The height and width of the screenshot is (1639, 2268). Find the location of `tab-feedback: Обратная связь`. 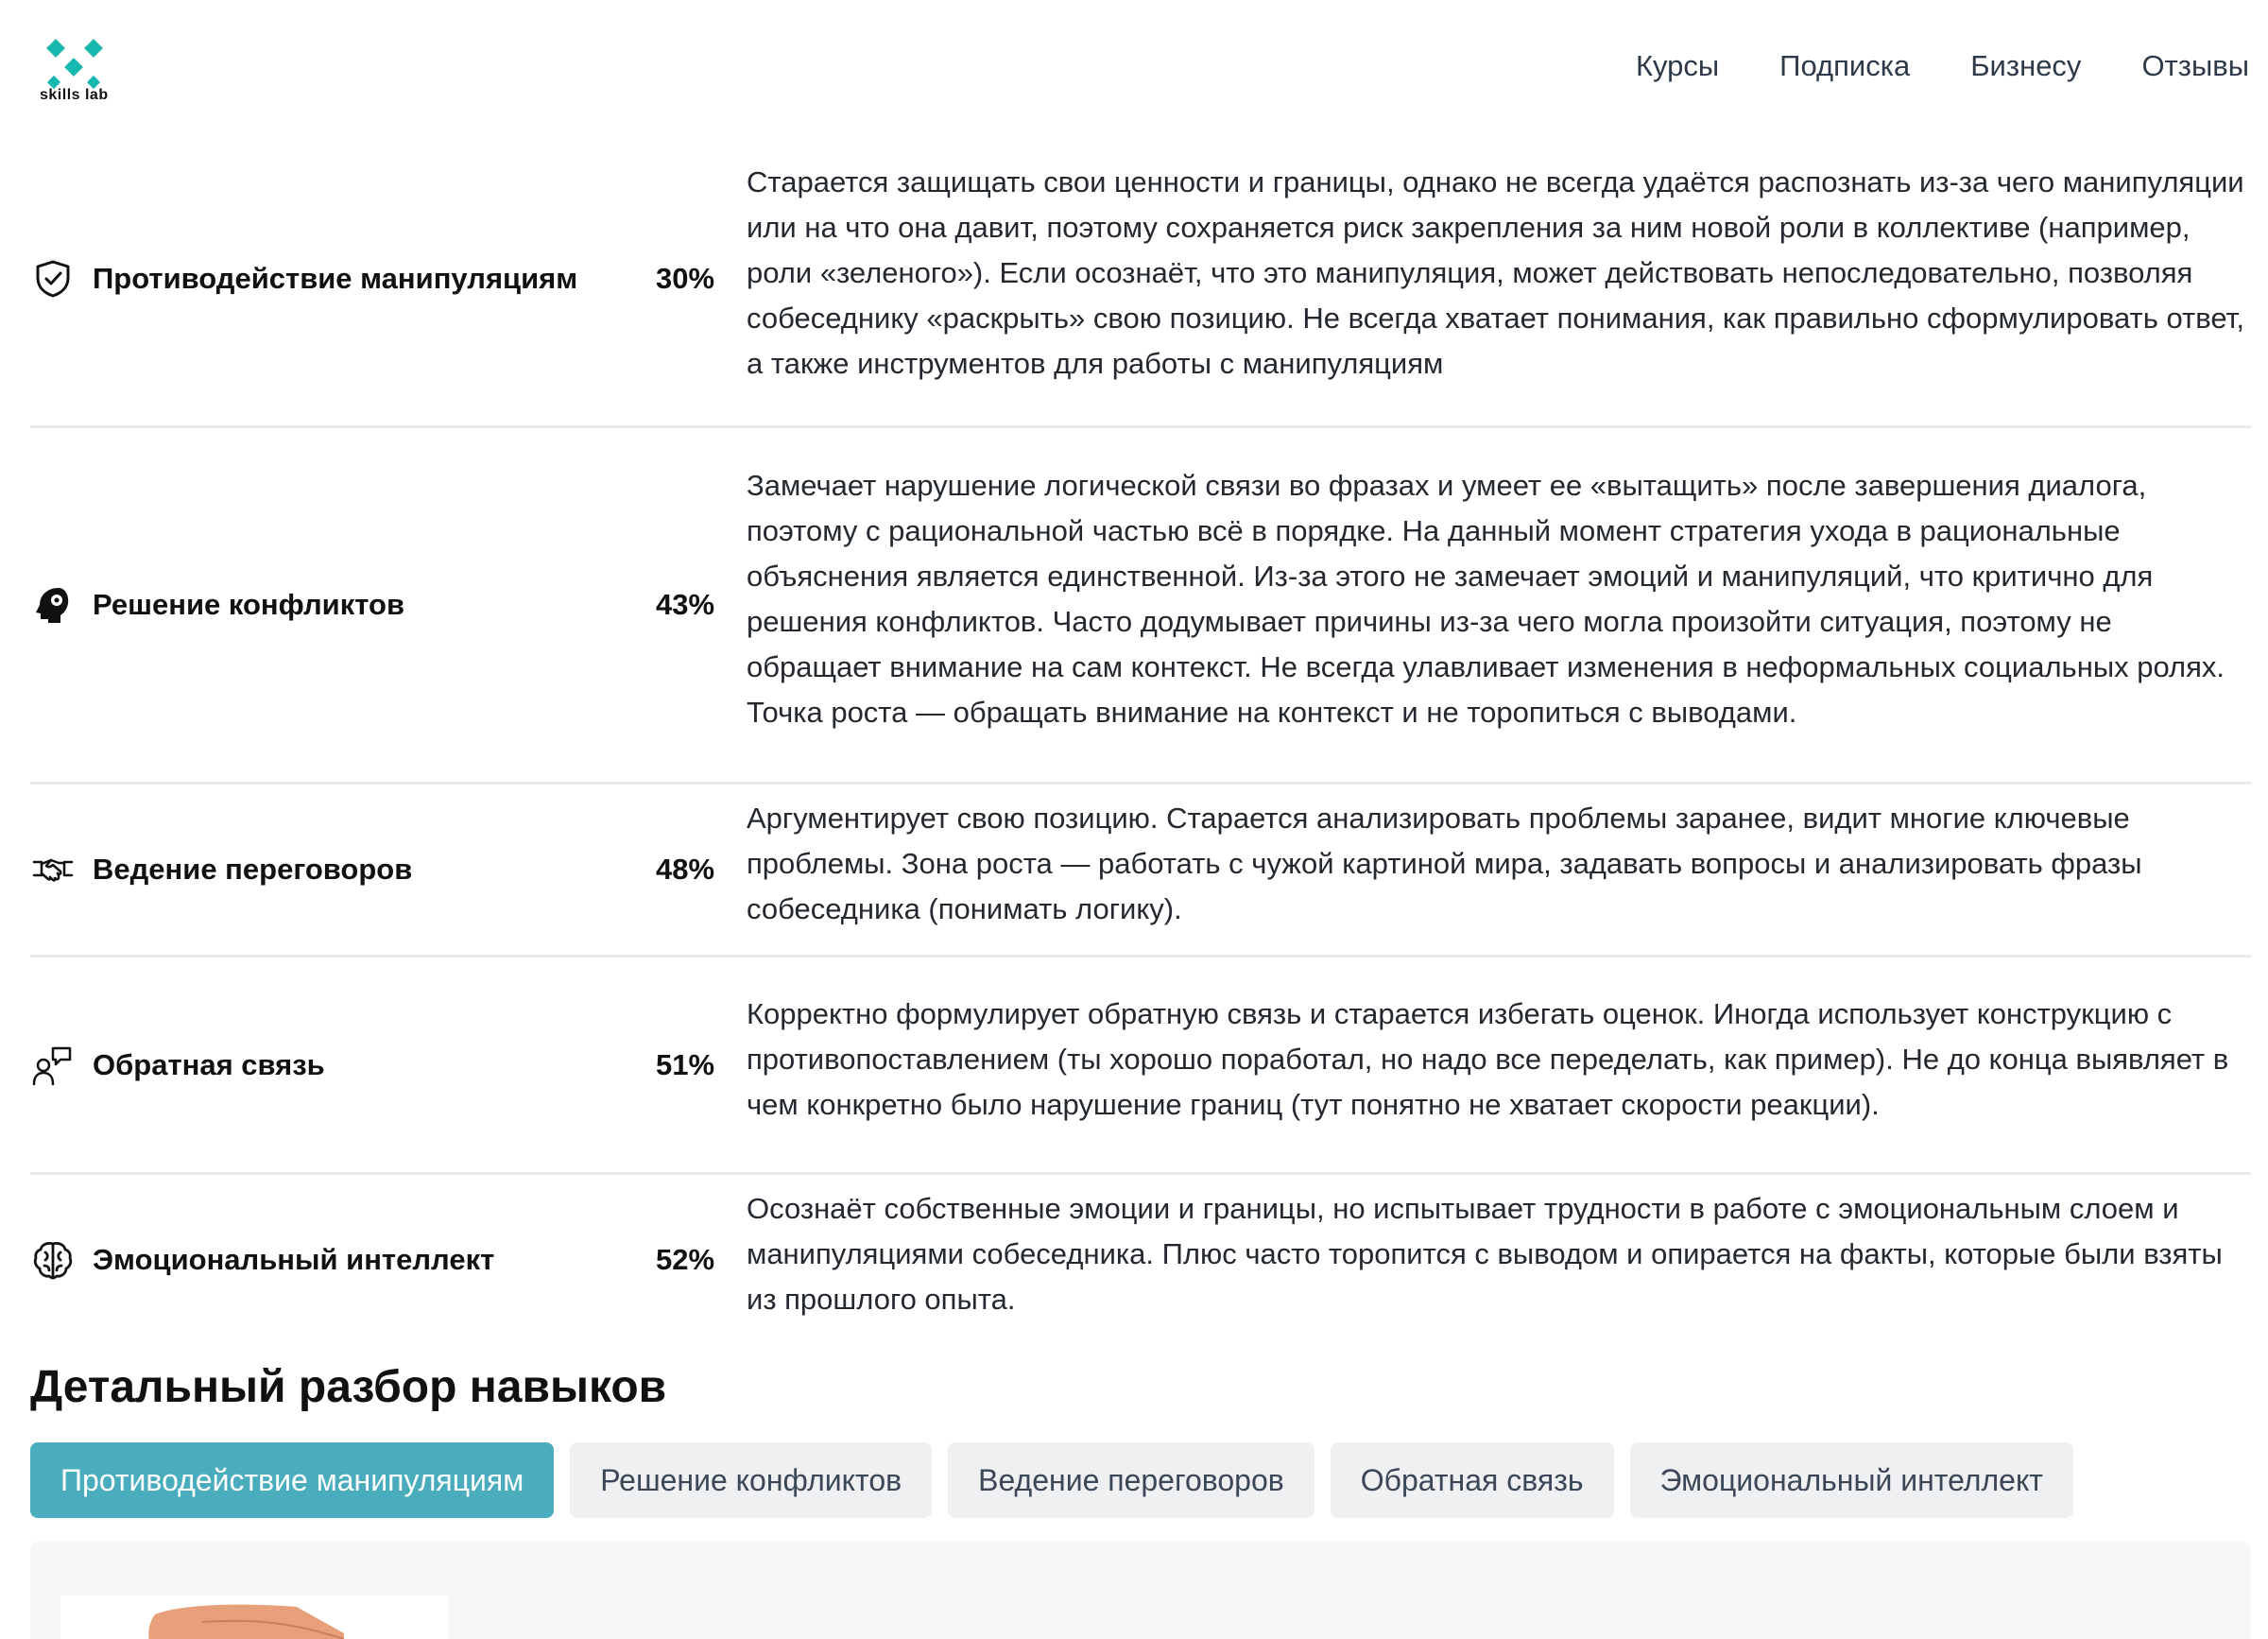

tab-feedback: Обратная связь is located at coordinates (1472, 1480).